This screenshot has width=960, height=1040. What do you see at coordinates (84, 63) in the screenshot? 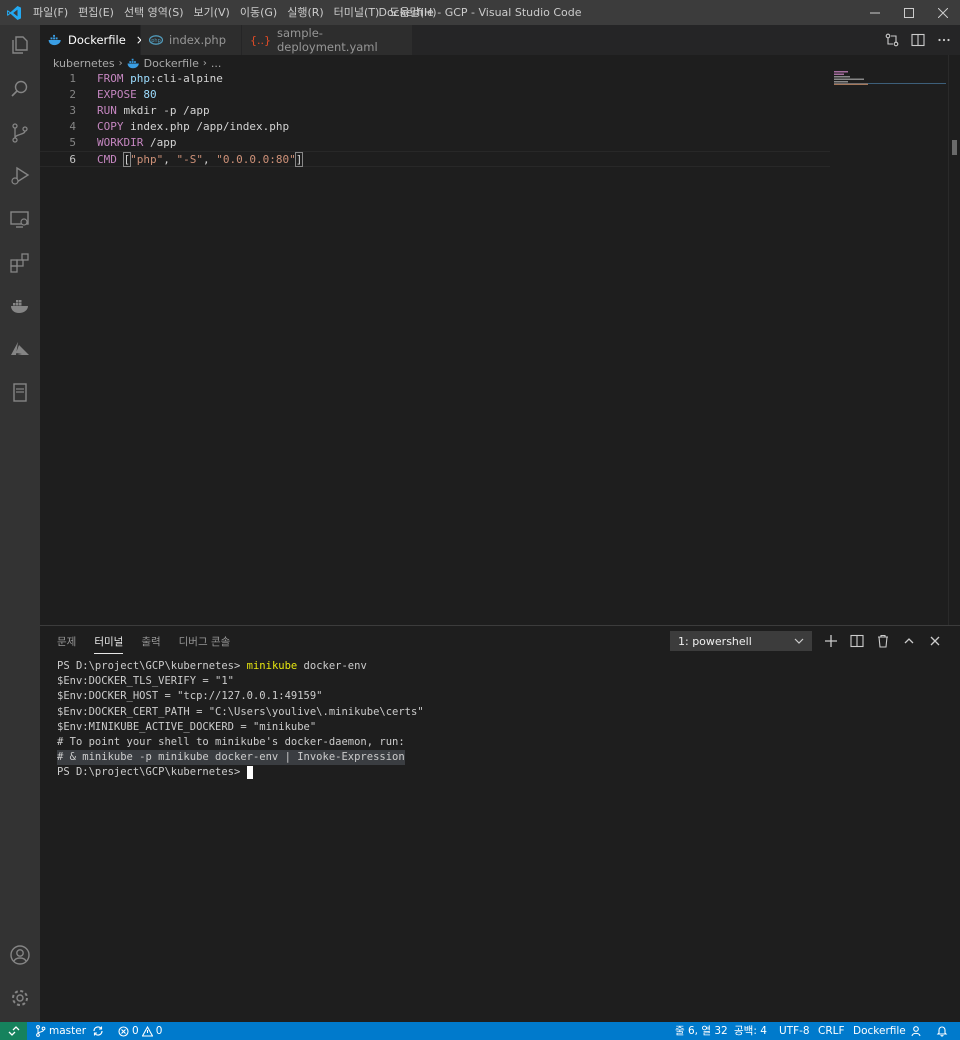
I see `breadcrumb-folder: kubernetes` at bounding box center [84, 63].